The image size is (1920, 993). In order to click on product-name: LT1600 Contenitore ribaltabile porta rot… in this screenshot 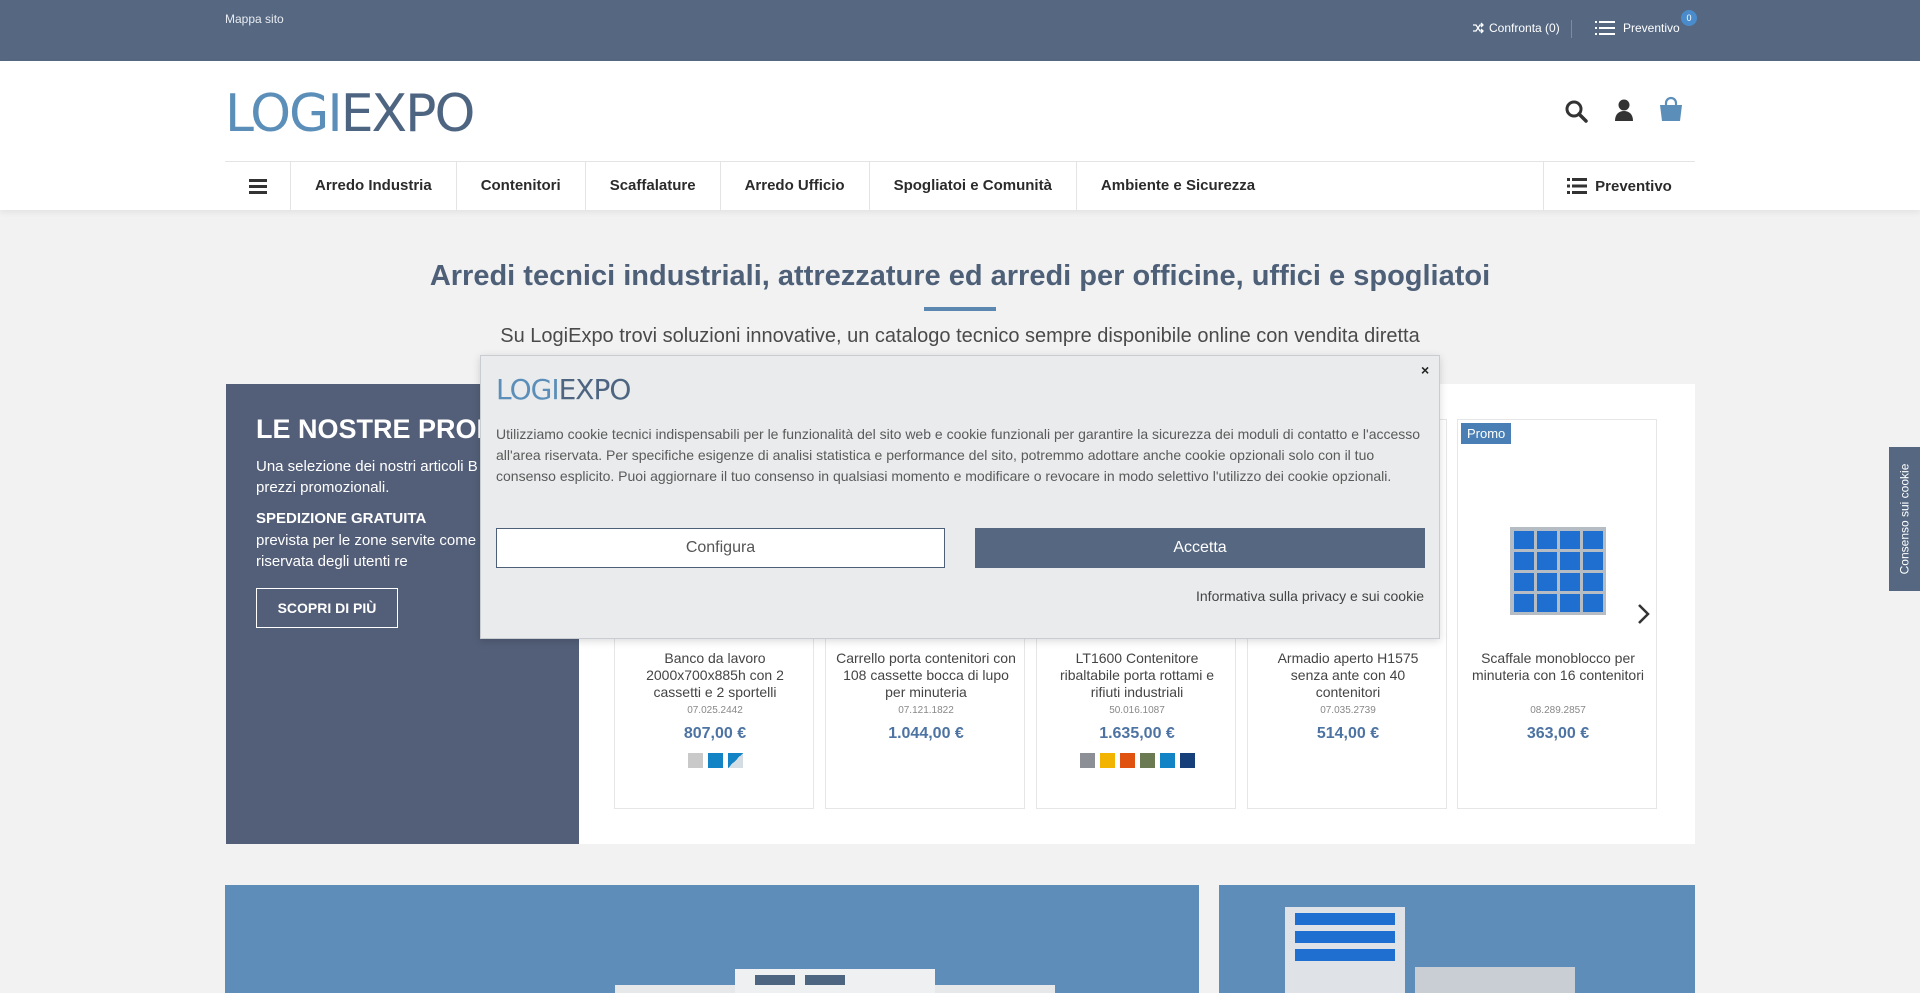, I will do `click(1137, 675)`.